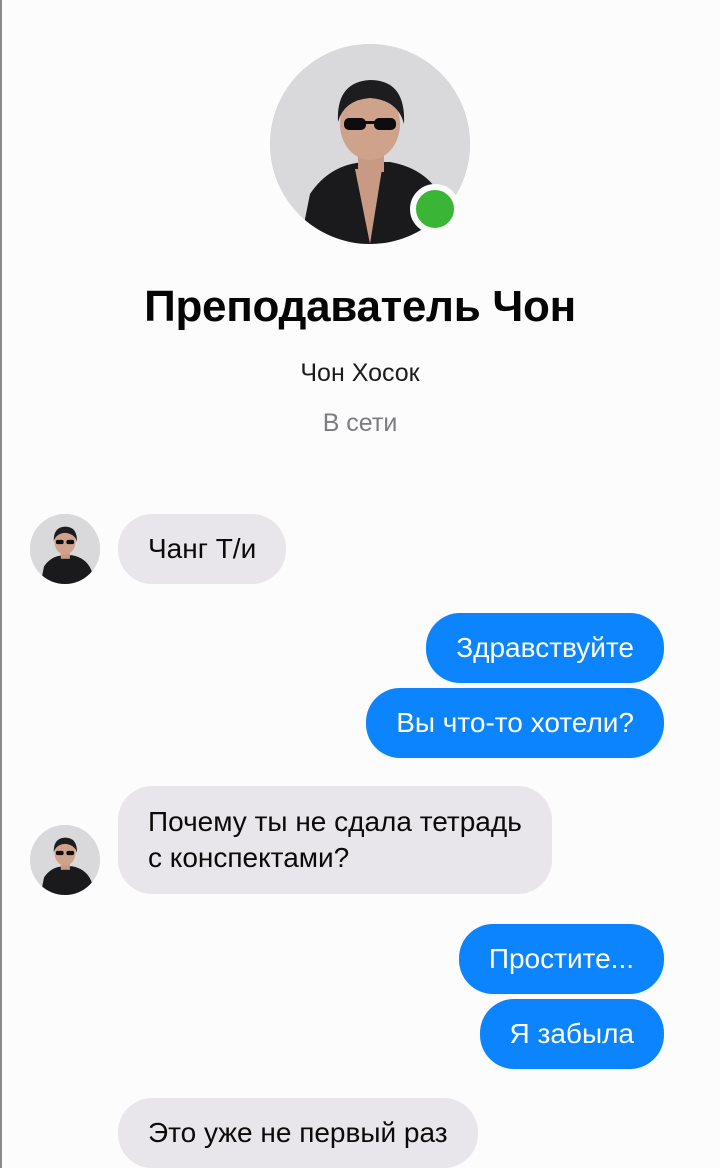 The width and height of the screenshot is (720, 1168). Describe the element at coordinates (335, 821) in the screenshot. I see `message-line: Почему ты не сдала тетрадь` at that location.